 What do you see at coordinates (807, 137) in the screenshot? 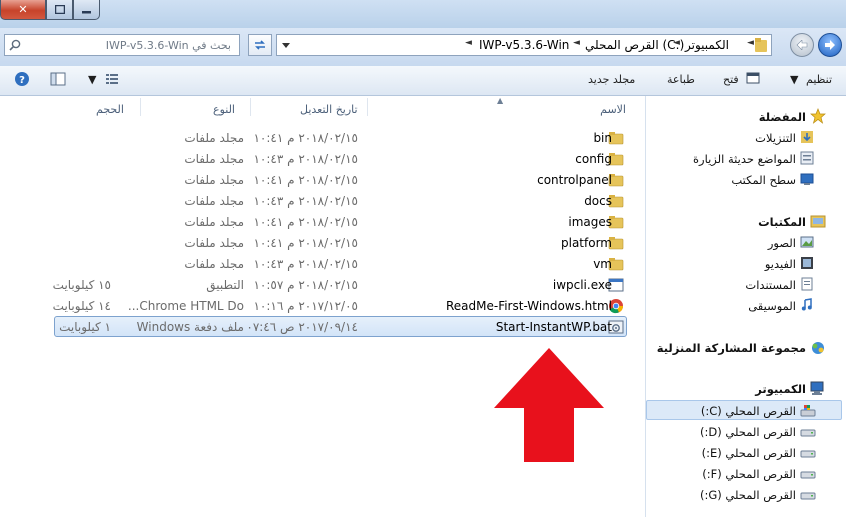
I see `downloads-icon` at bounding box center [807, 137].